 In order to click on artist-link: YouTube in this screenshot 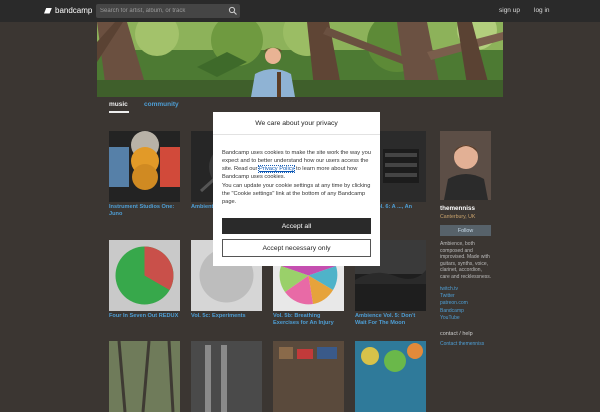, I will do `click(466, 318)`.